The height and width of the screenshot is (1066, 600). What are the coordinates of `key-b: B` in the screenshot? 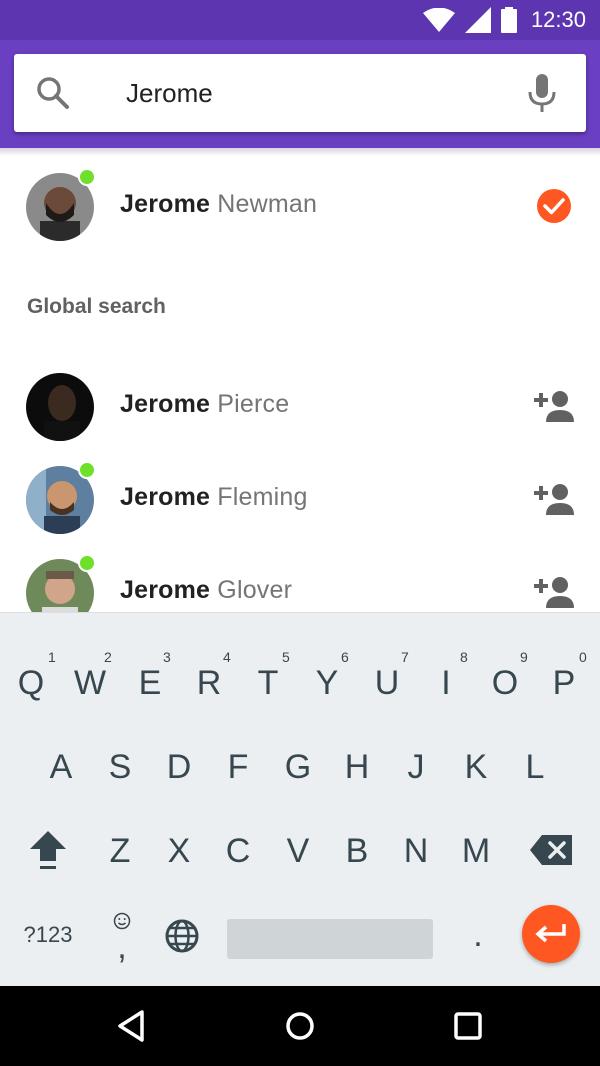 It's located at (357, 851).